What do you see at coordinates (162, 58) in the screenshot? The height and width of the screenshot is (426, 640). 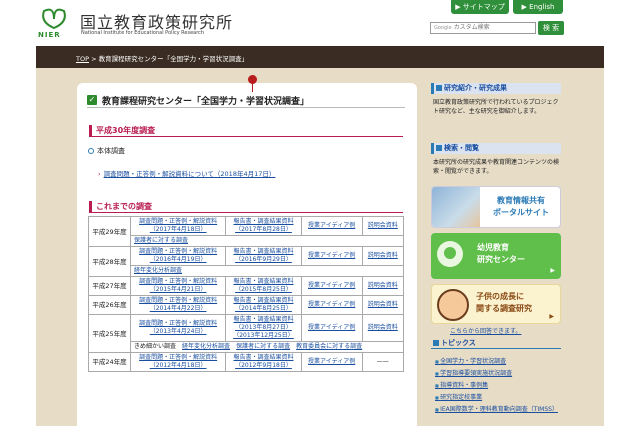 I see `breadcrumb: TOP > 教育課程研究センター「全国学力・学習状況調査」` at bounding box center [162, 58].